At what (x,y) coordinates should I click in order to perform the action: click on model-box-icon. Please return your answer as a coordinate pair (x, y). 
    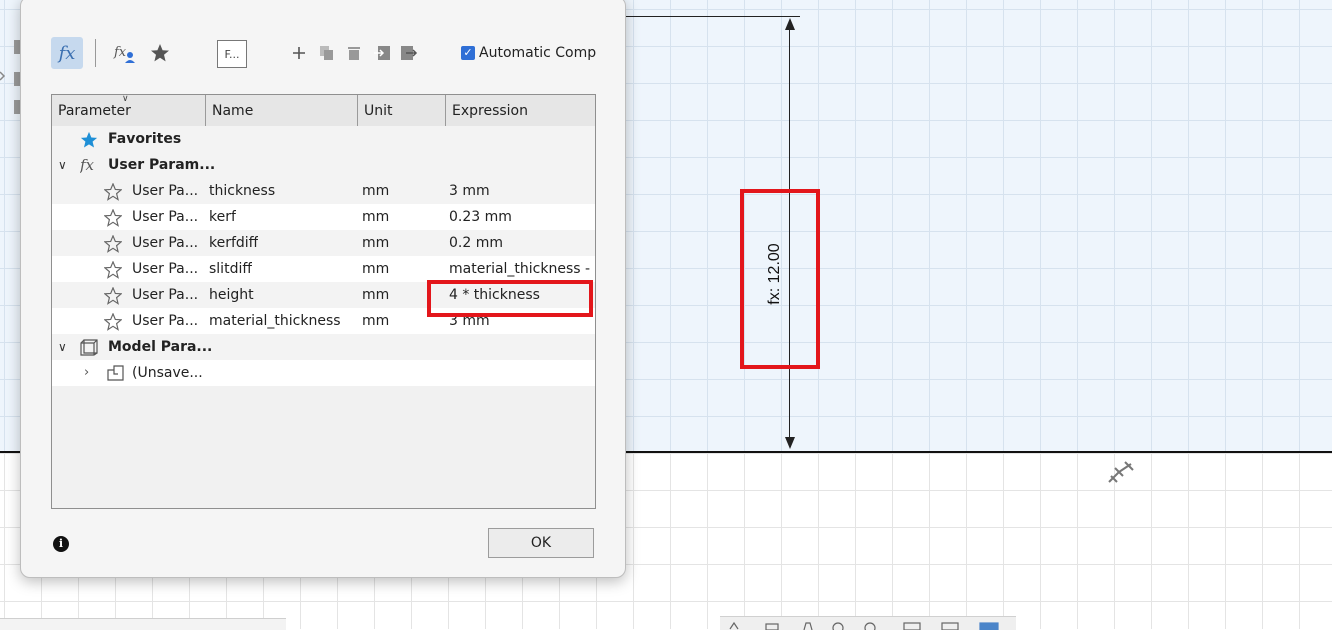
    Looking at the image, I should click on (89, 347).